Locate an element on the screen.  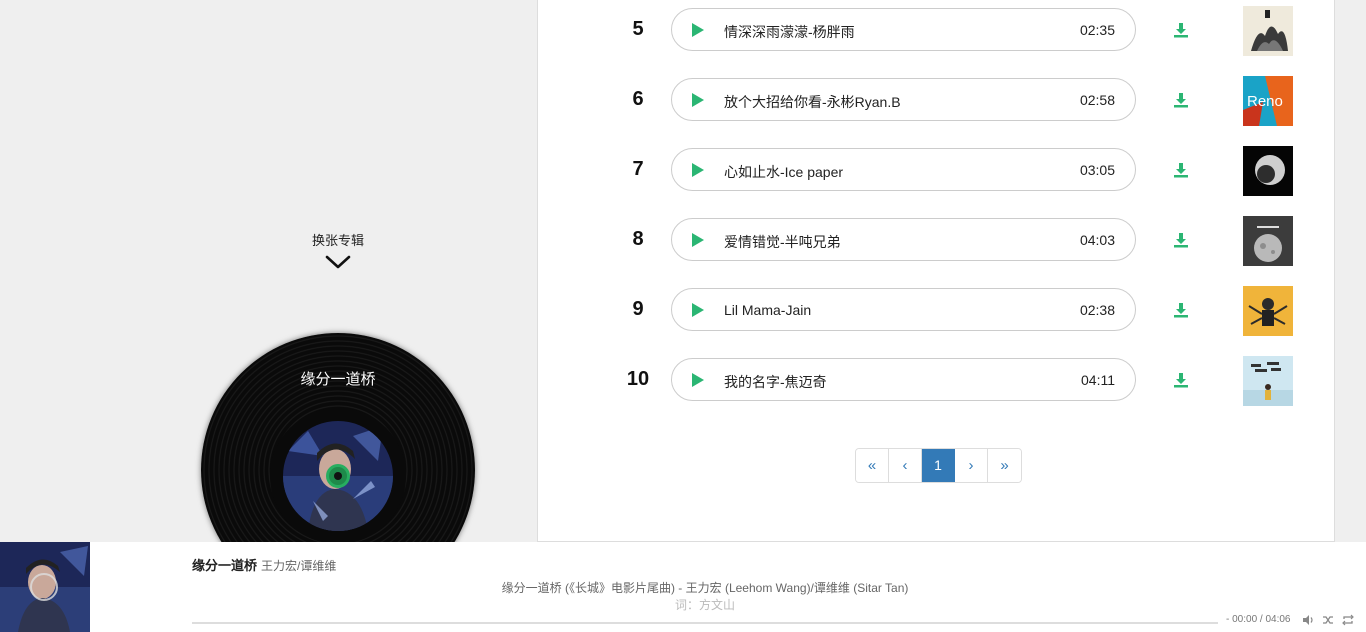
progress-bar is located at coordinates (705, 623).